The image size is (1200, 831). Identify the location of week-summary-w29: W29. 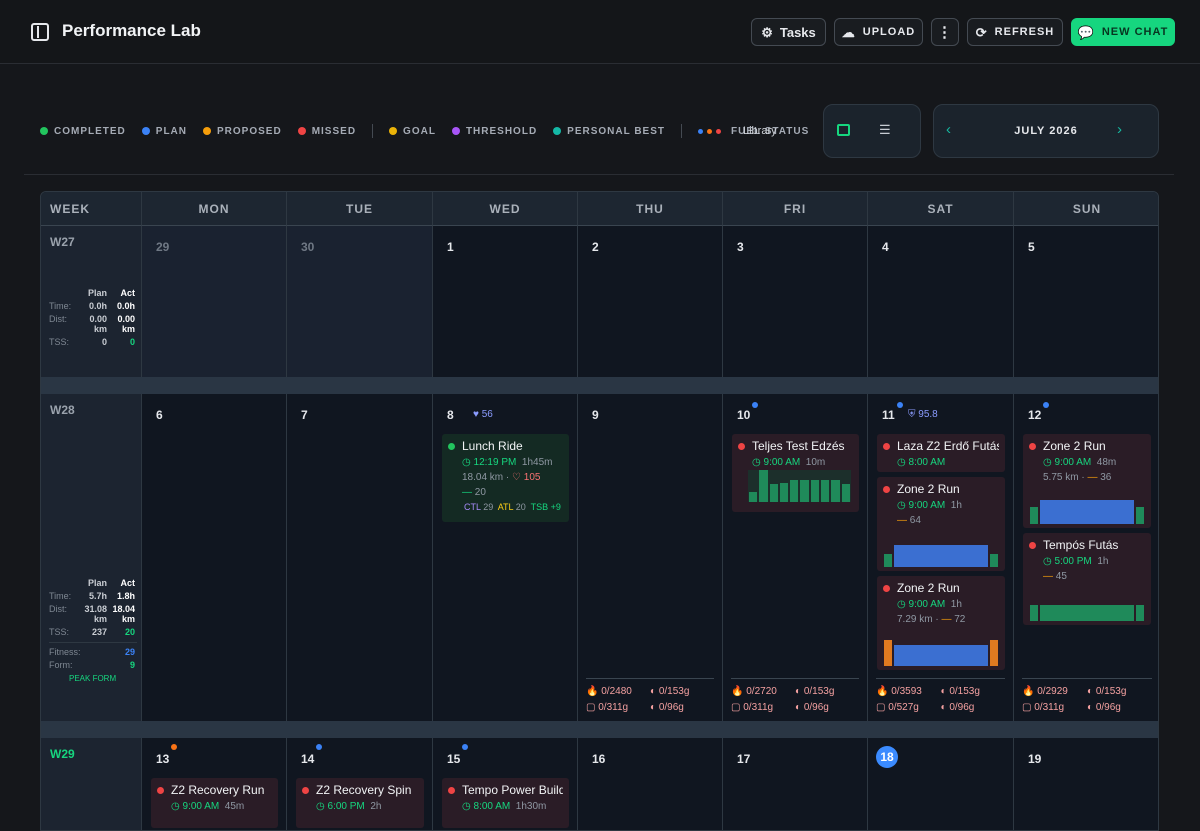
(91, 784).